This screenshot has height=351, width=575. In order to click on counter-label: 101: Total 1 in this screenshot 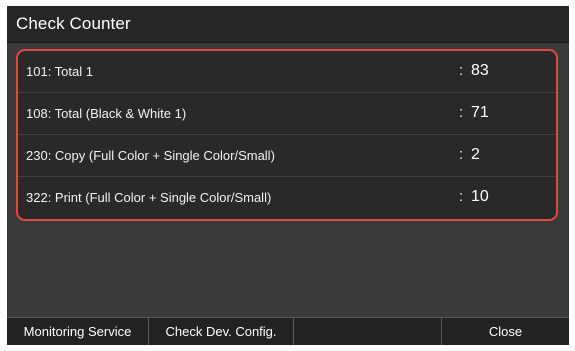, I will do `click(59, 71)`.